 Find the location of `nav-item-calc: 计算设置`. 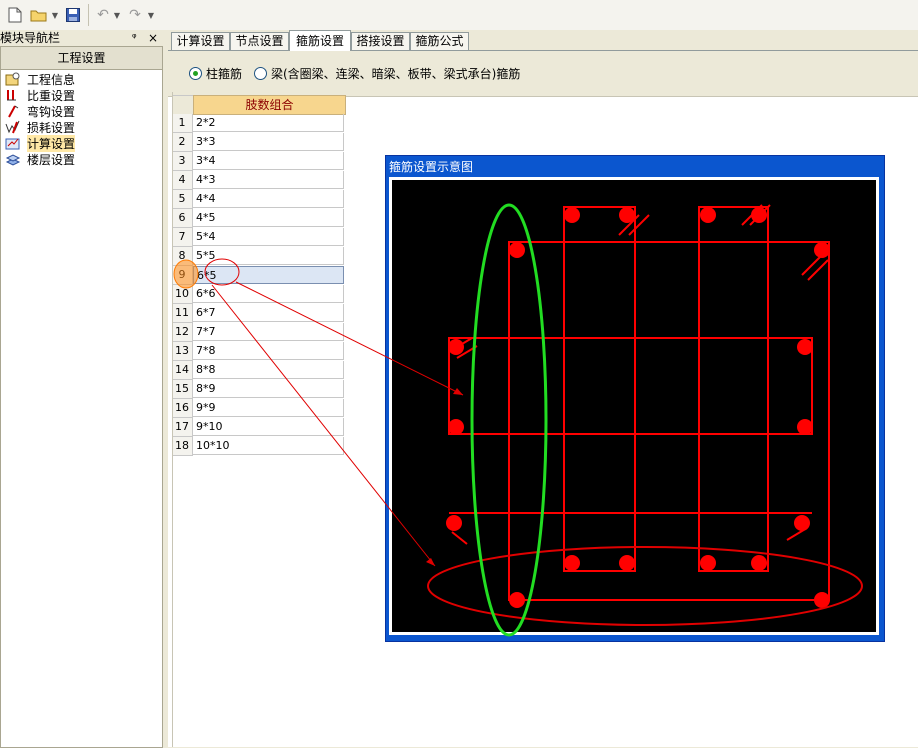

nav-item-calc: 计算设置 is located at coordinates (40, 143).